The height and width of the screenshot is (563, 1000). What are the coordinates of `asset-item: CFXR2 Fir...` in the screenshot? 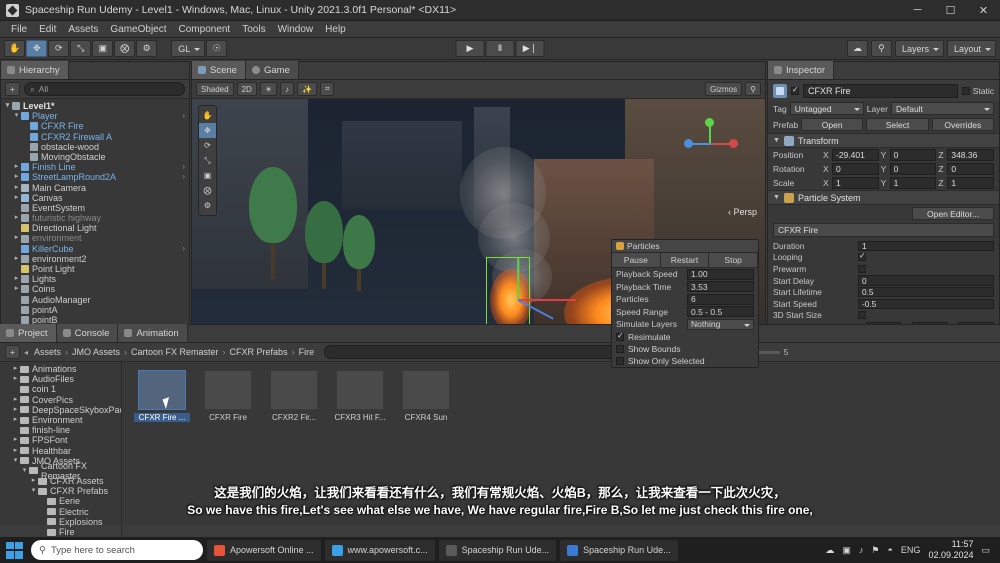 It's located at (294, 396).